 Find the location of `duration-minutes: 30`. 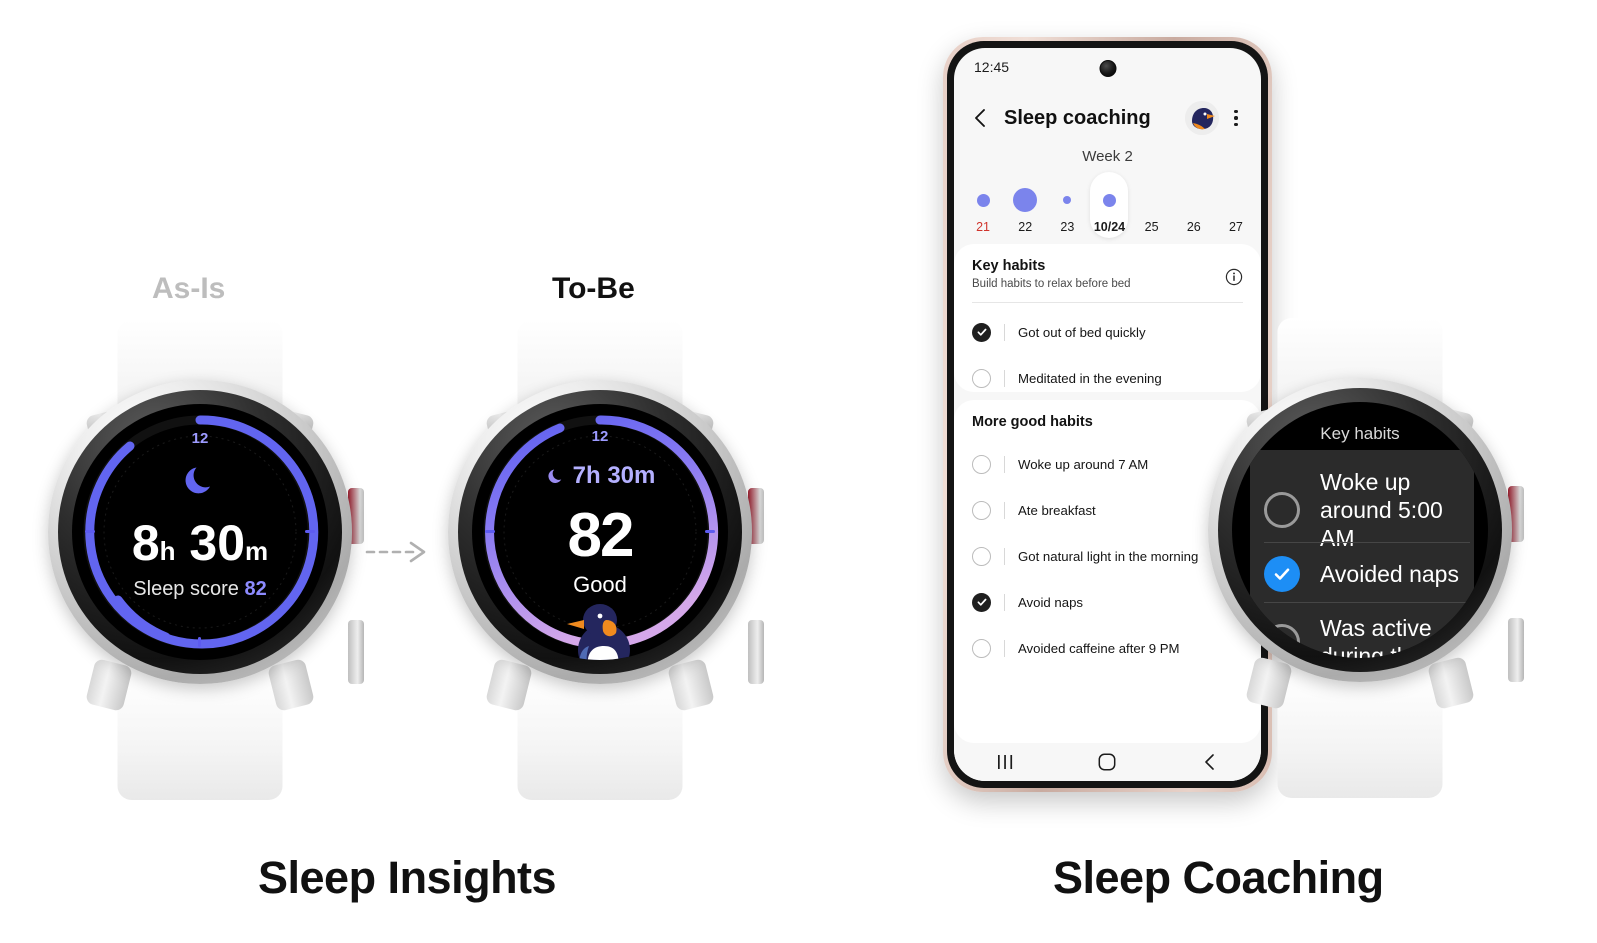

duration-minutes: 30 is located at coordinates (217, 543).